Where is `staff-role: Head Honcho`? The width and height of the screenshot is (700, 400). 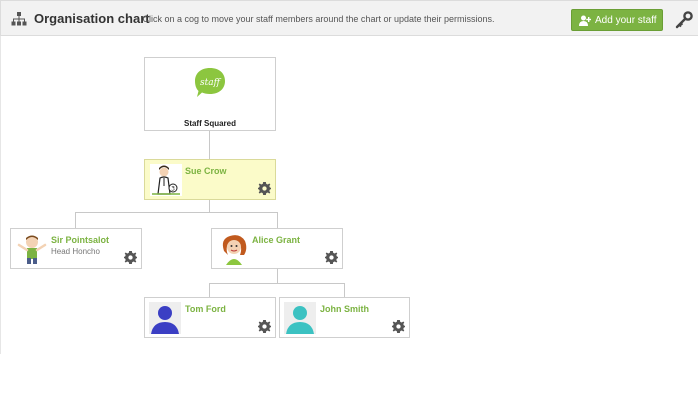 staff-role: Head Honcho is located at coordinates (75, 251).